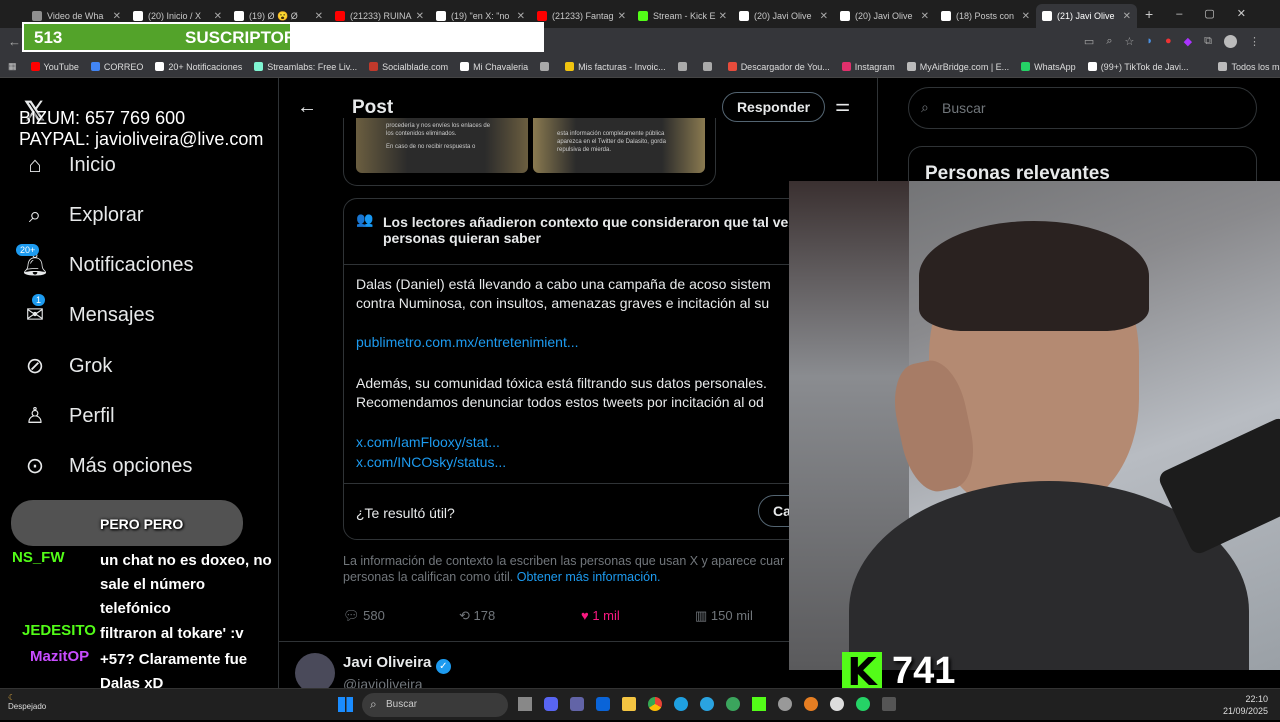  Describe the element at coordinates (435, 705) in the screenshot. I see `taskbar-search: ⌕ Buscar` at that location.